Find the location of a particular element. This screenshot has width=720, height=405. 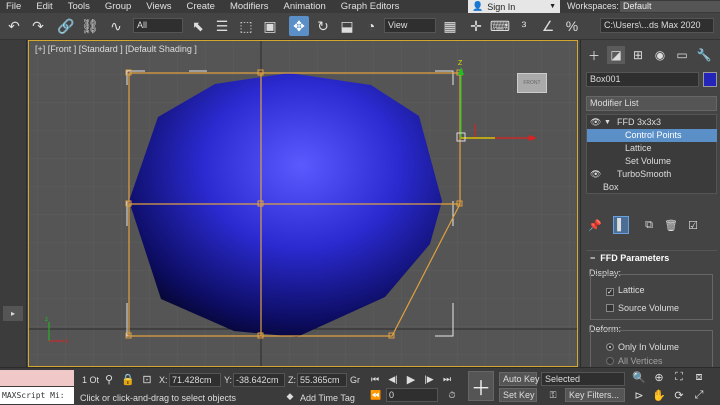

menu-graph-editors: Graph Editors is located at coordinates (372, 6).